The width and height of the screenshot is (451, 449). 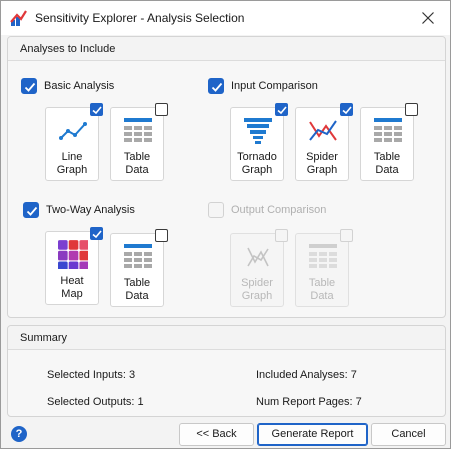 I want to click on checkbox-disabled-icon, so click(x=216, y=210).